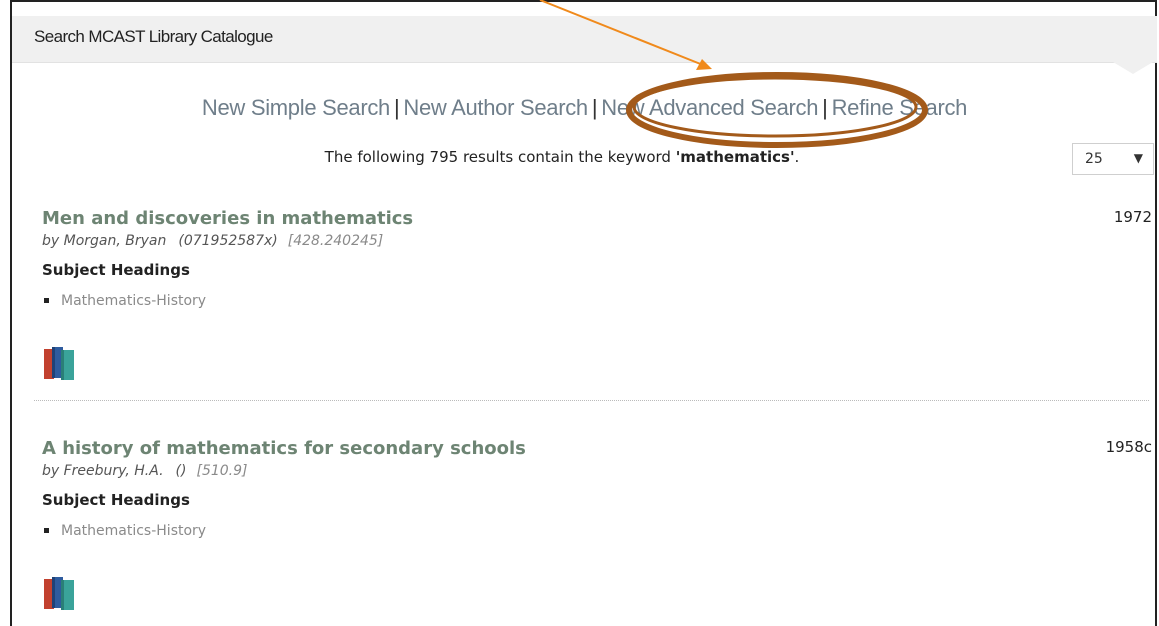  I want to click on header-notch, so click(1133, 68).